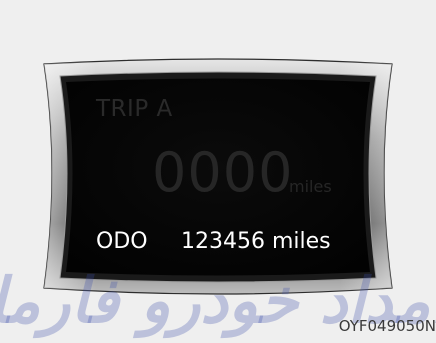 The height and width of the screenshot is (343, 436). Describe the element at coordinates (387, 326) in the screenshot. I see `figure-code: OYF049050N` at that location.